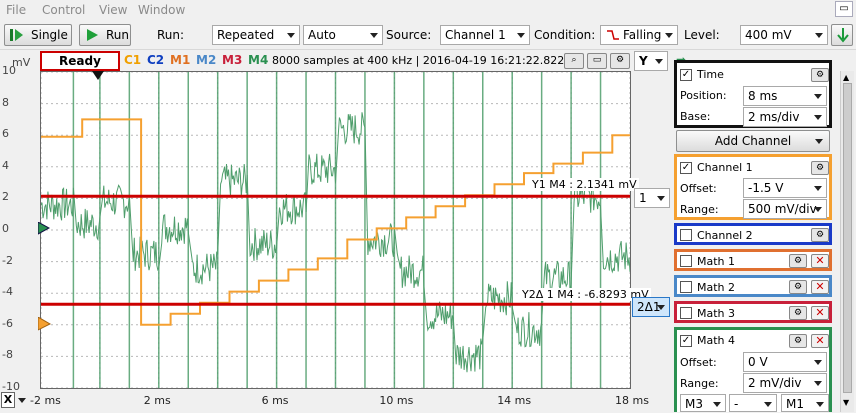  Describe the element at coordinates (702, 35) in the screenshot. I see `level-label: Level:` at that location.